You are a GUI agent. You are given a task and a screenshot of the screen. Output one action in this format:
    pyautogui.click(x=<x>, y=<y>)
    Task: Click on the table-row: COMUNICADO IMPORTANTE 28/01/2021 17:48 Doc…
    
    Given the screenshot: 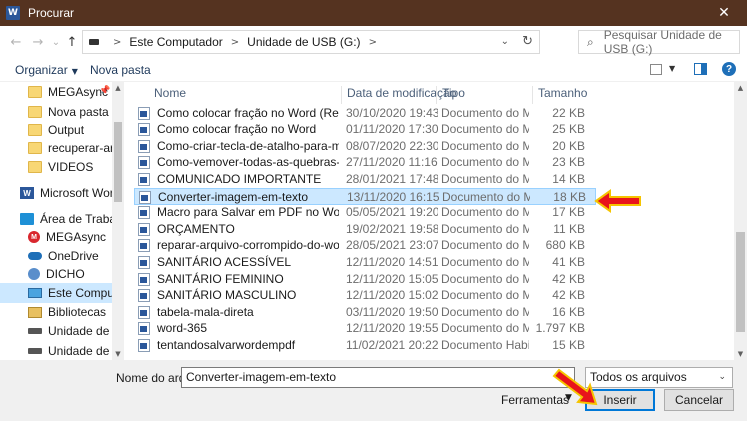 What is the action you would take?
    pyautogui.click(x=365, y=179)
    